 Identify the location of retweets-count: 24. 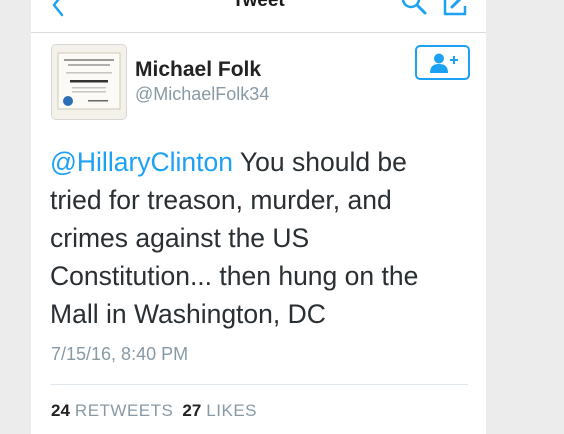
(60, 410).